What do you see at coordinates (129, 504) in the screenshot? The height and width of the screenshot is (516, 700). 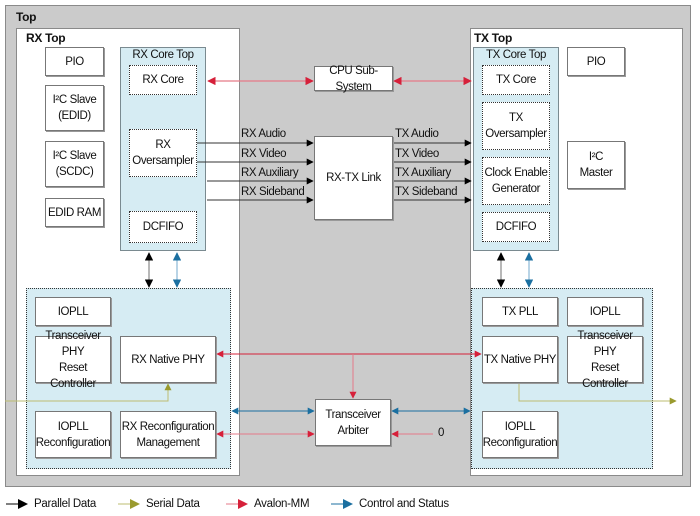 I see `serial-data-arrow-icon` at bounding box center [129, 504].